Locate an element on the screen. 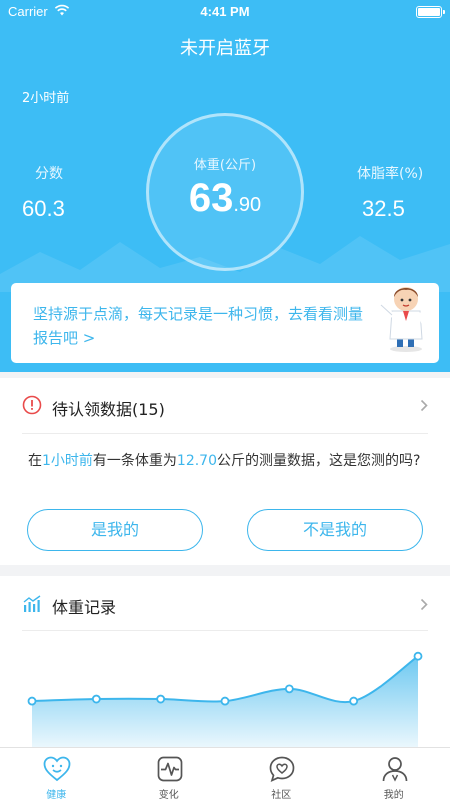 The width and height of the screenshot is (450, 800). page-title: 未开启蓝牙 is located at coordinates (225, 47).